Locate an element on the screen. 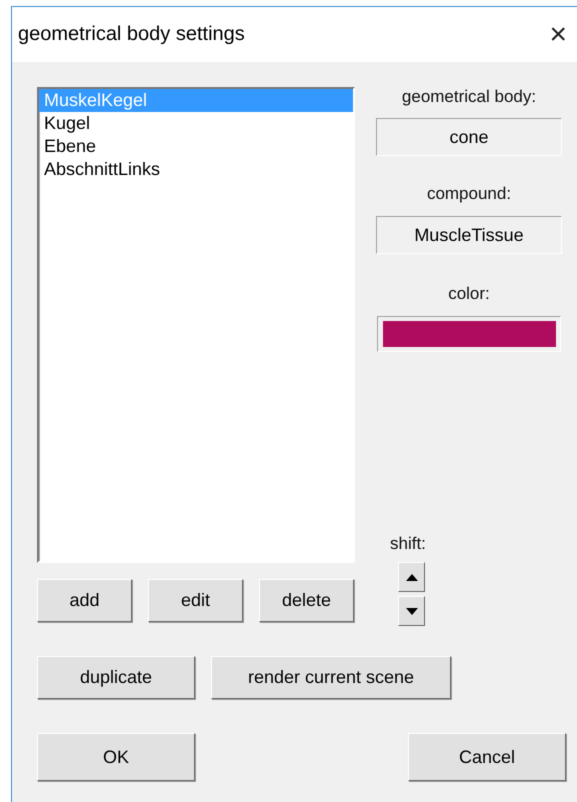 The image size is (577, 802). add-button: add is located at coordinates (84, 600).